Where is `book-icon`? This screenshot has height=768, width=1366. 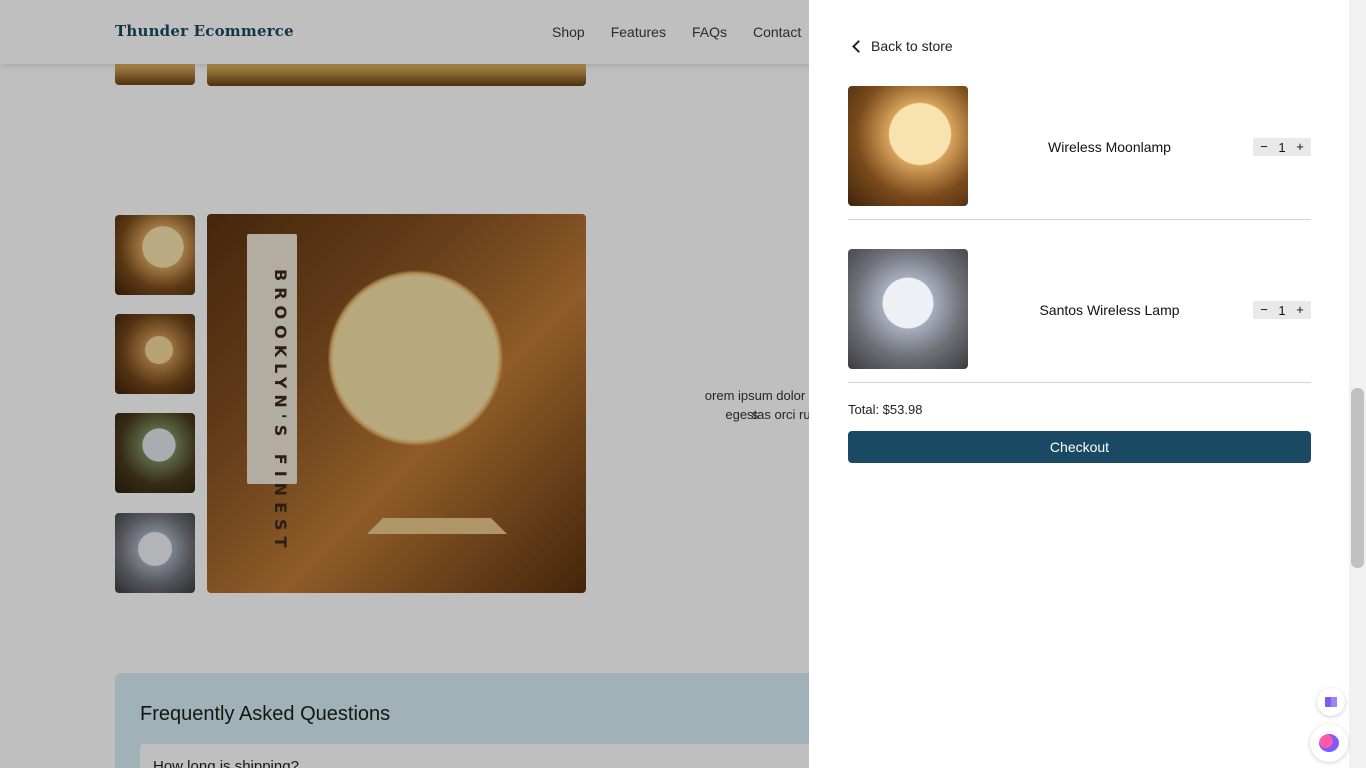
book-icon is located at coordinates (1331, 702).